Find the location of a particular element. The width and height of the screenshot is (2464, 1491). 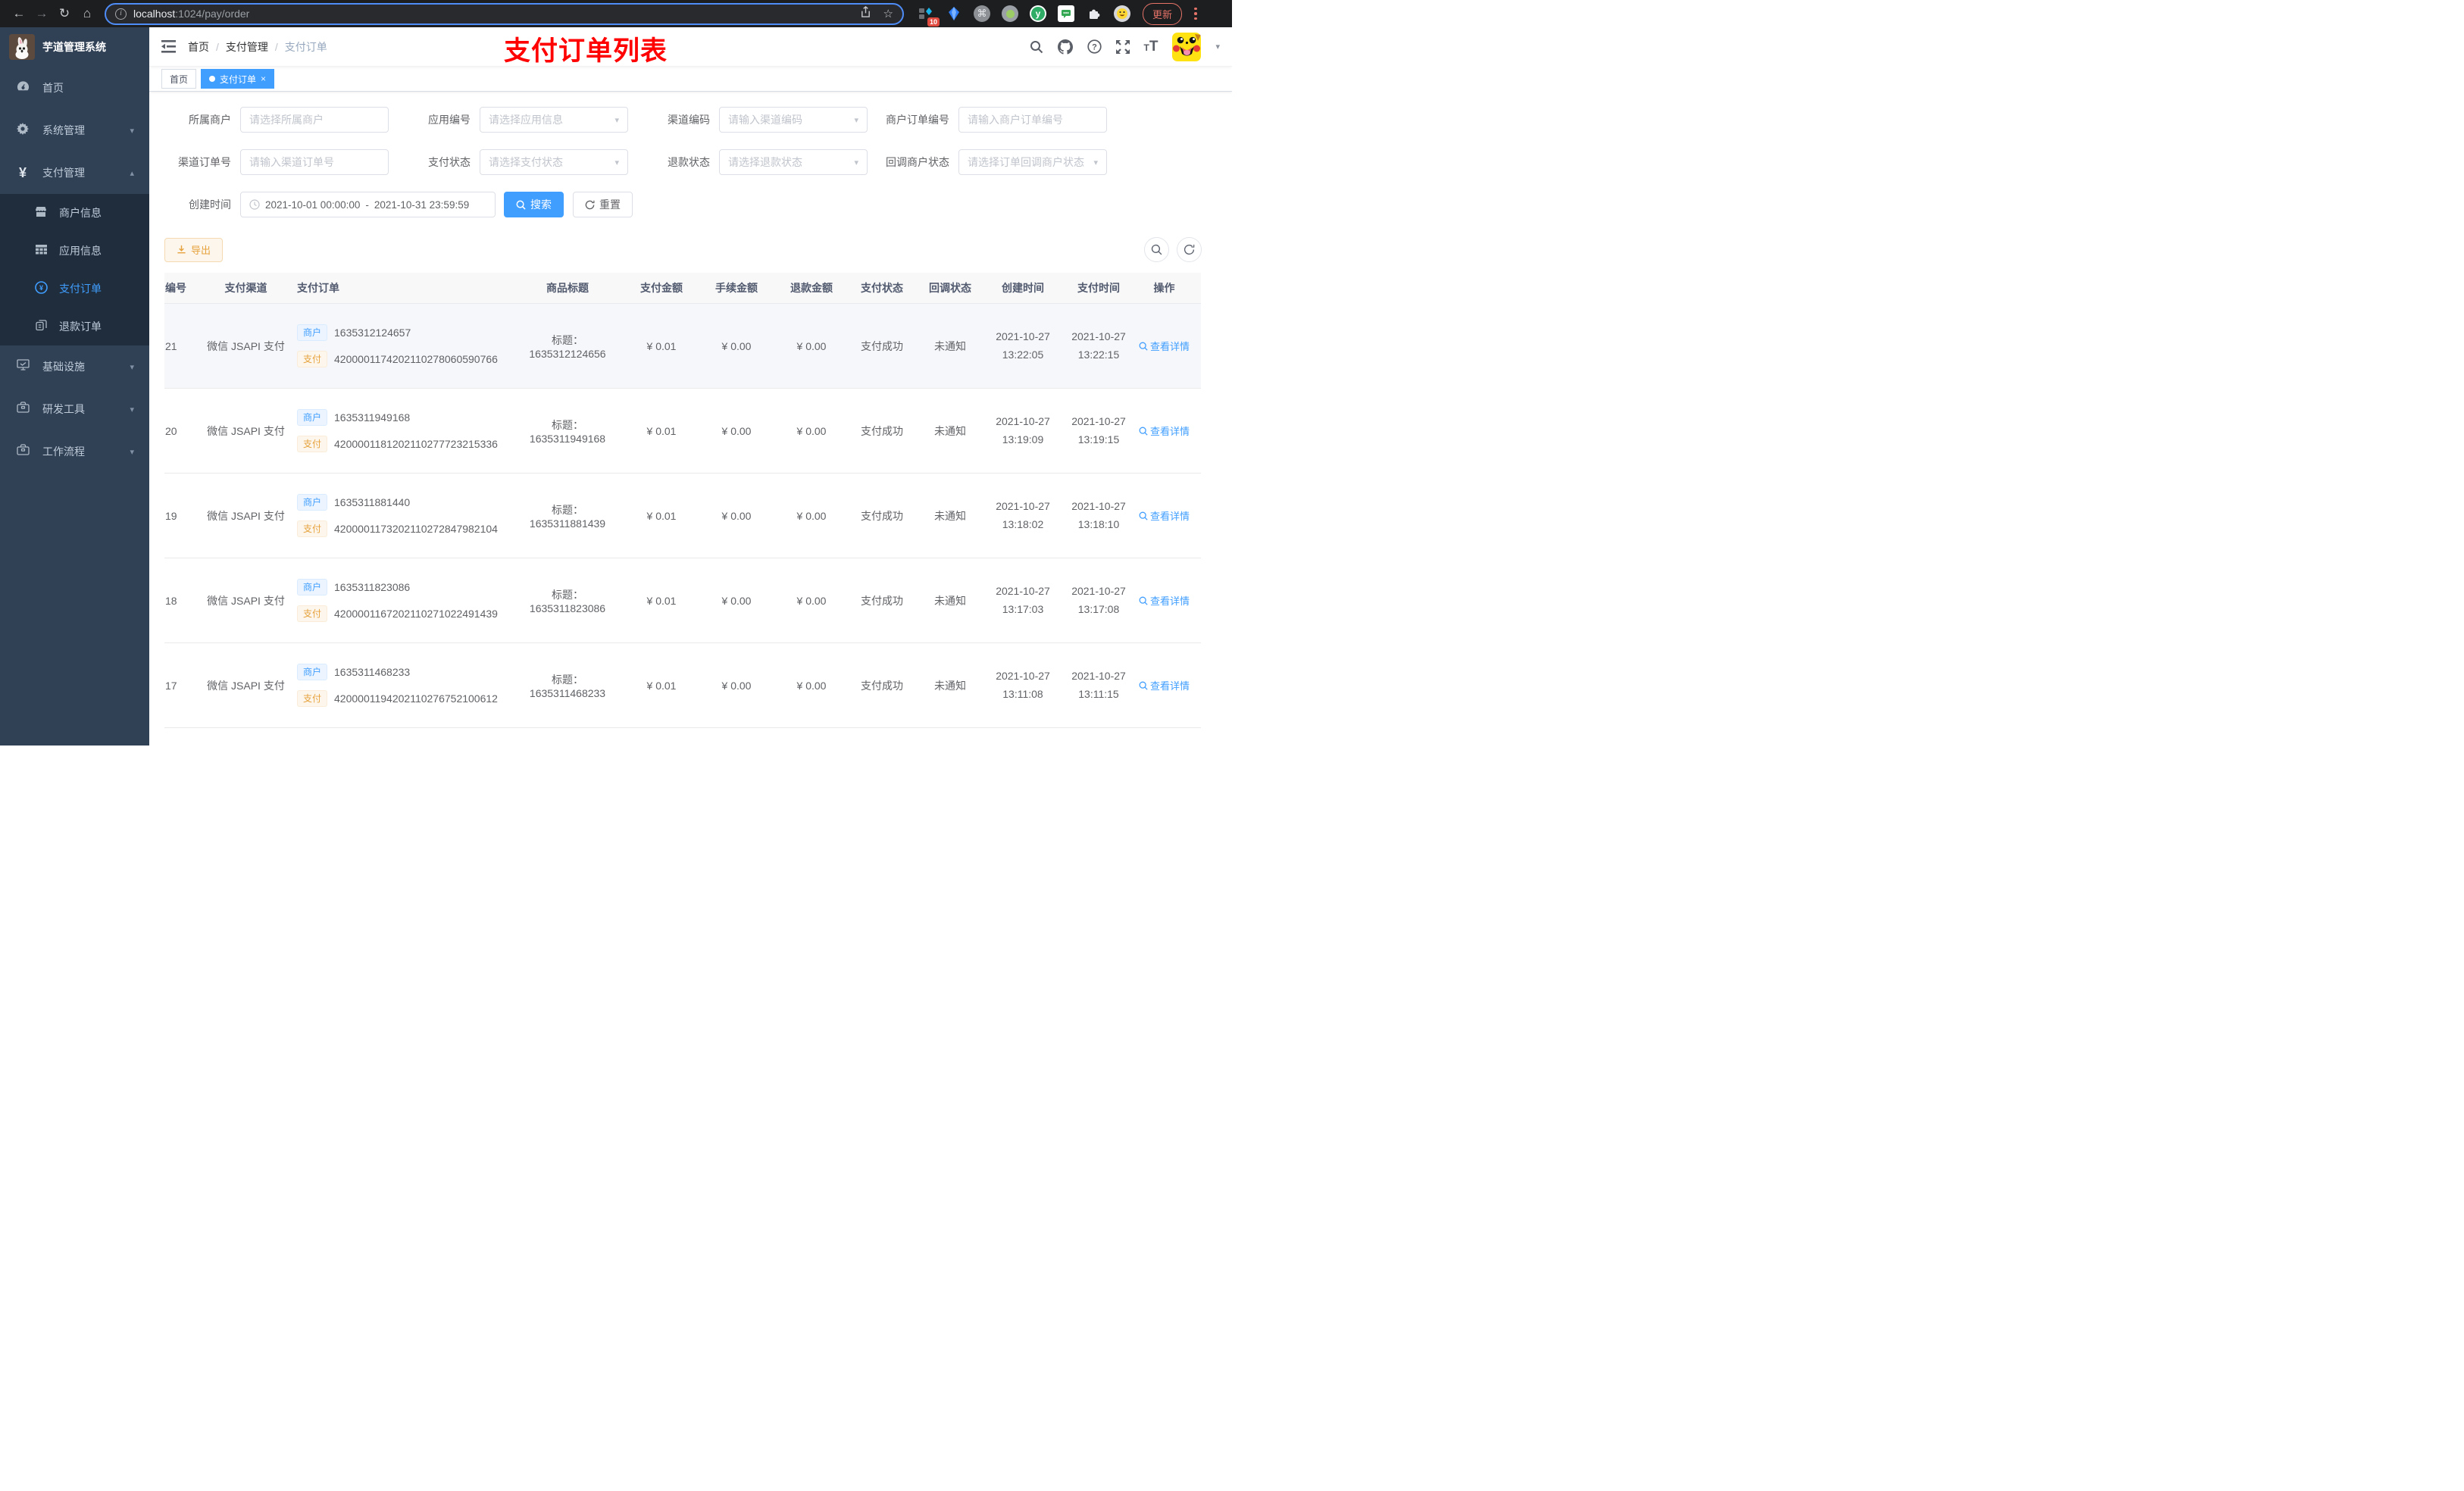

site-info-icon: i is located at coordinates (121, 14).